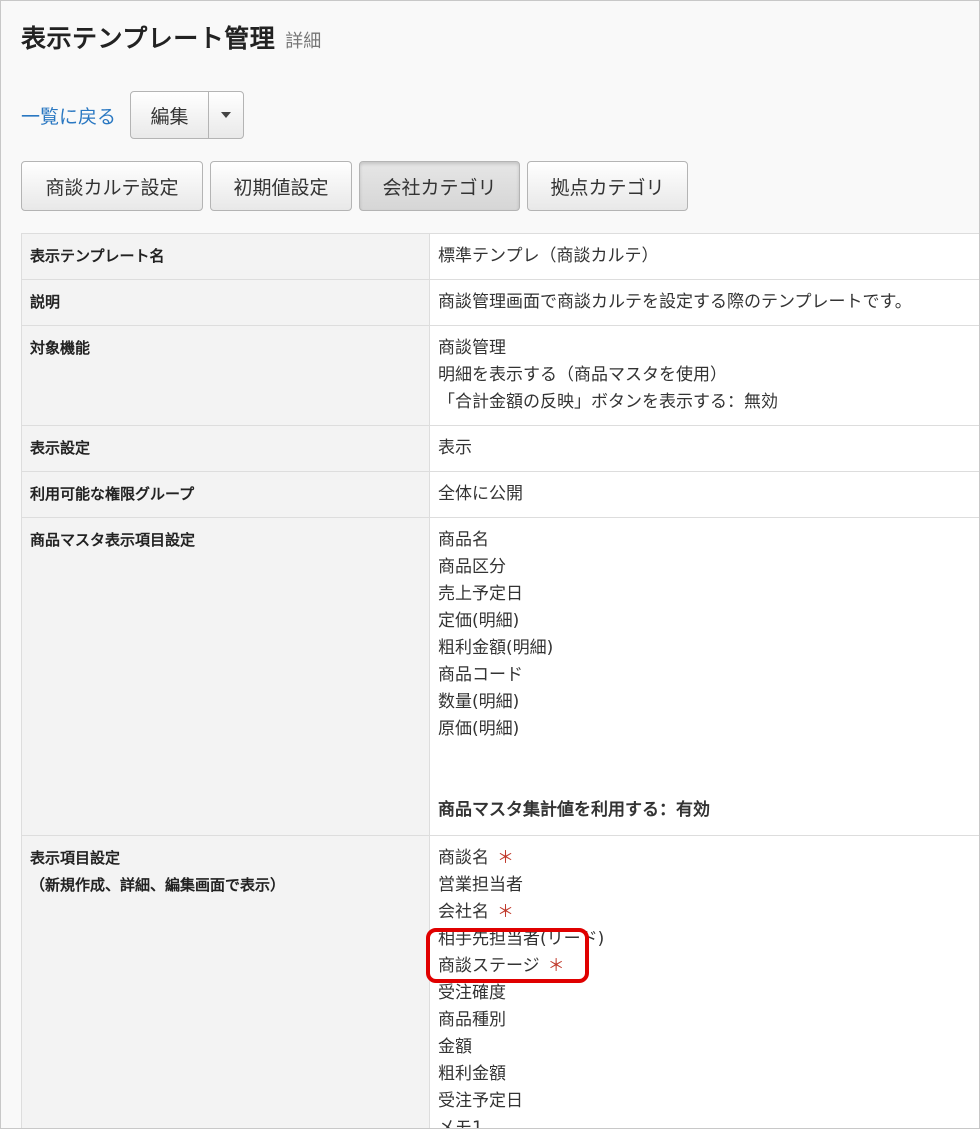 This screenshot has width=980, height=1129. Describe the element at coordinates (472, 993) in the screenshot. I see `list-item: 受注確度` at that location.